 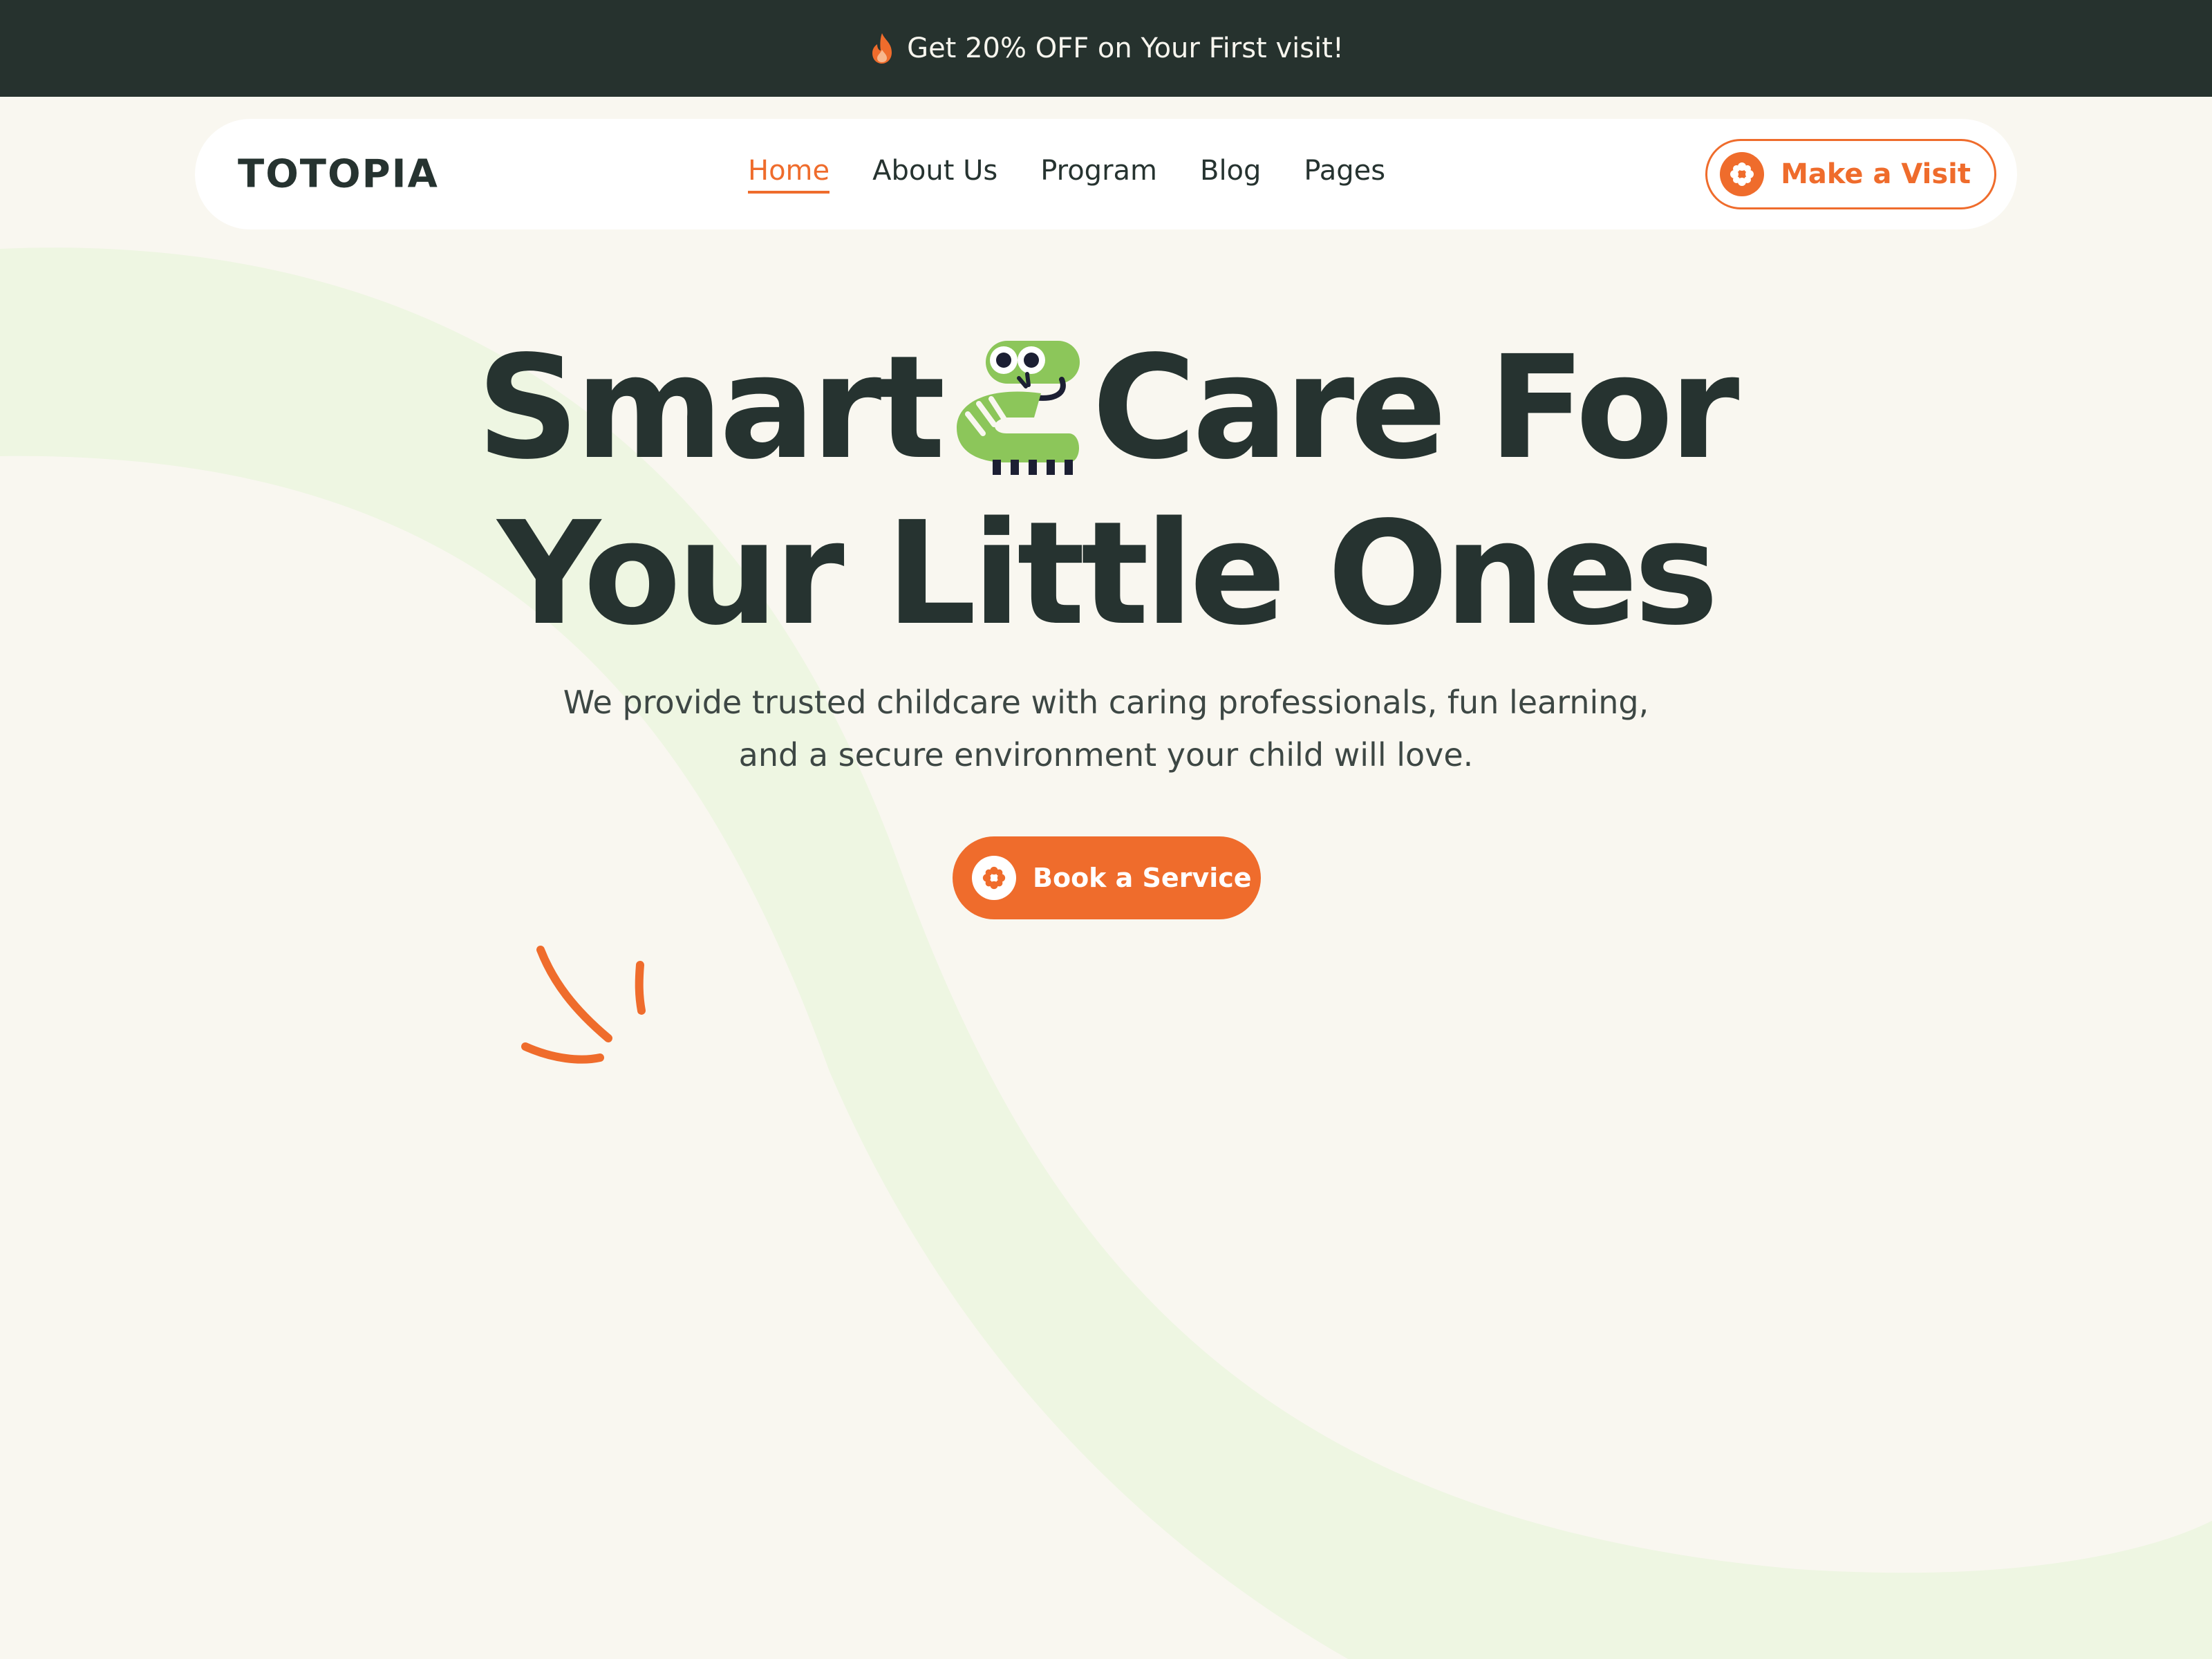 I want to click on hero-title-line-2: Your Little Ones, so click(x=1108, y=574).